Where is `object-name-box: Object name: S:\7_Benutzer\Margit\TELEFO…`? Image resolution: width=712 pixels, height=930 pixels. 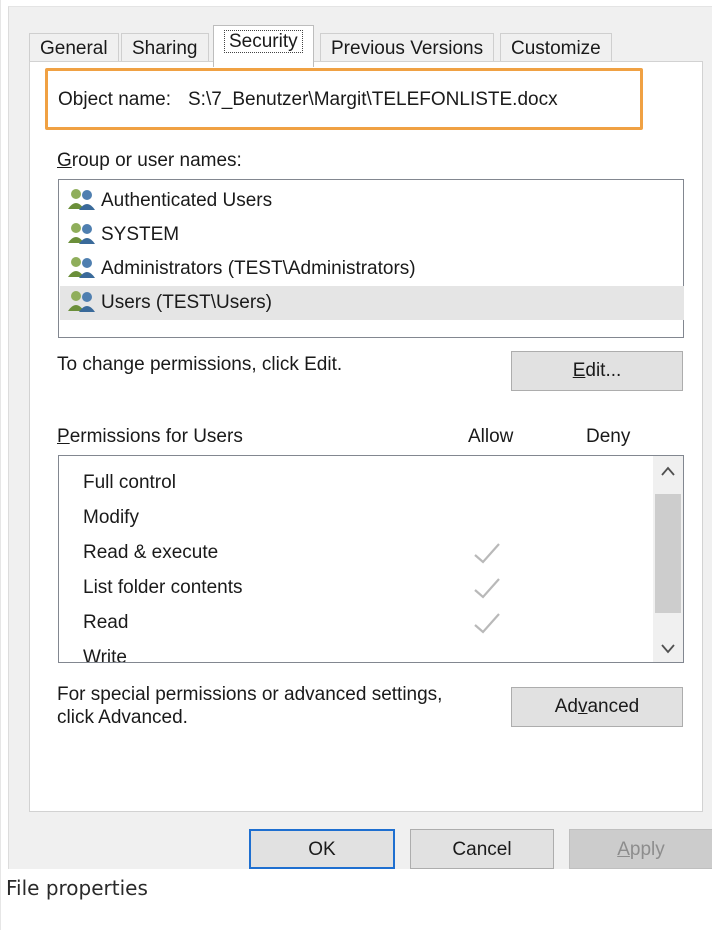 object-name-box: Object name: S:\7_Benutzer\Margit\TELEFO… is located at coordinates (344, 99).